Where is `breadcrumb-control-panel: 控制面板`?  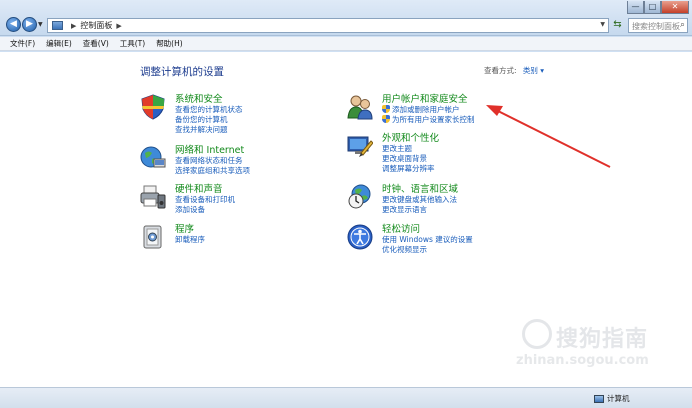 breadcrumb-control-panel: 控制面板 is located at coordinates (96, 25).